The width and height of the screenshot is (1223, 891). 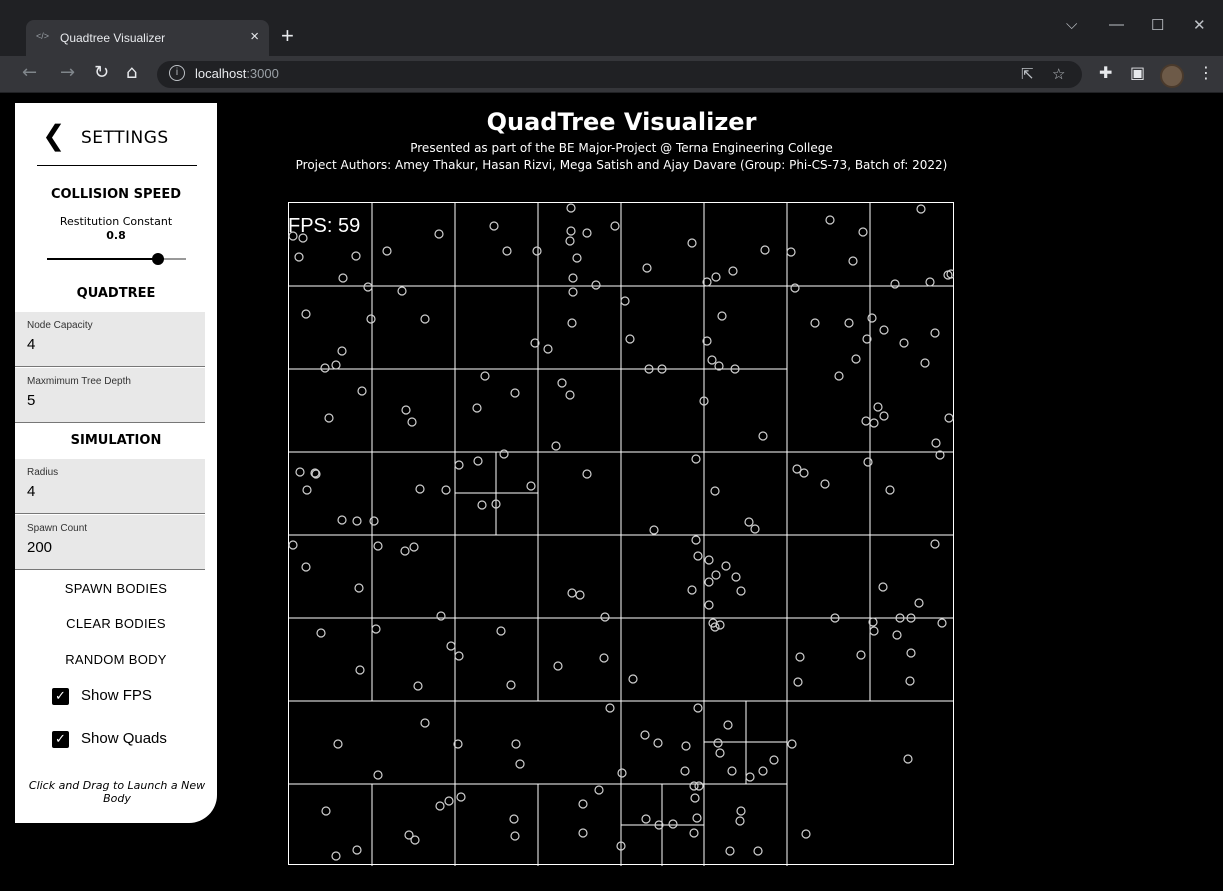 I want to click on home-icon: ⌂, so click(x=131, y=73).